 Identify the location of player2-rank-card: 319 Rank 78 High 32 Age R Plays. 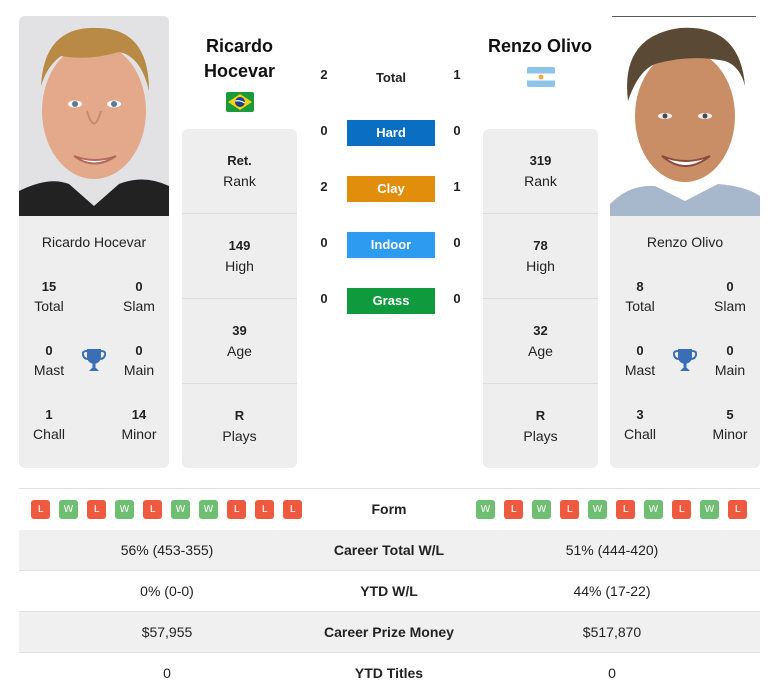
(540, 298).